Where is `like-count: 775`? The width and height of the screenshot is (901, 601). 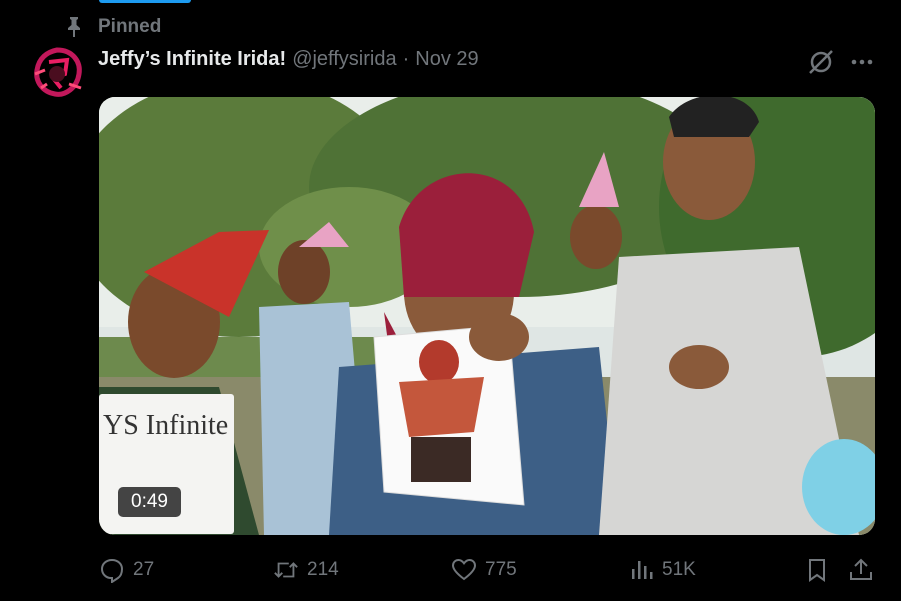 like-count: 775 is located at coordinates (501, 569).